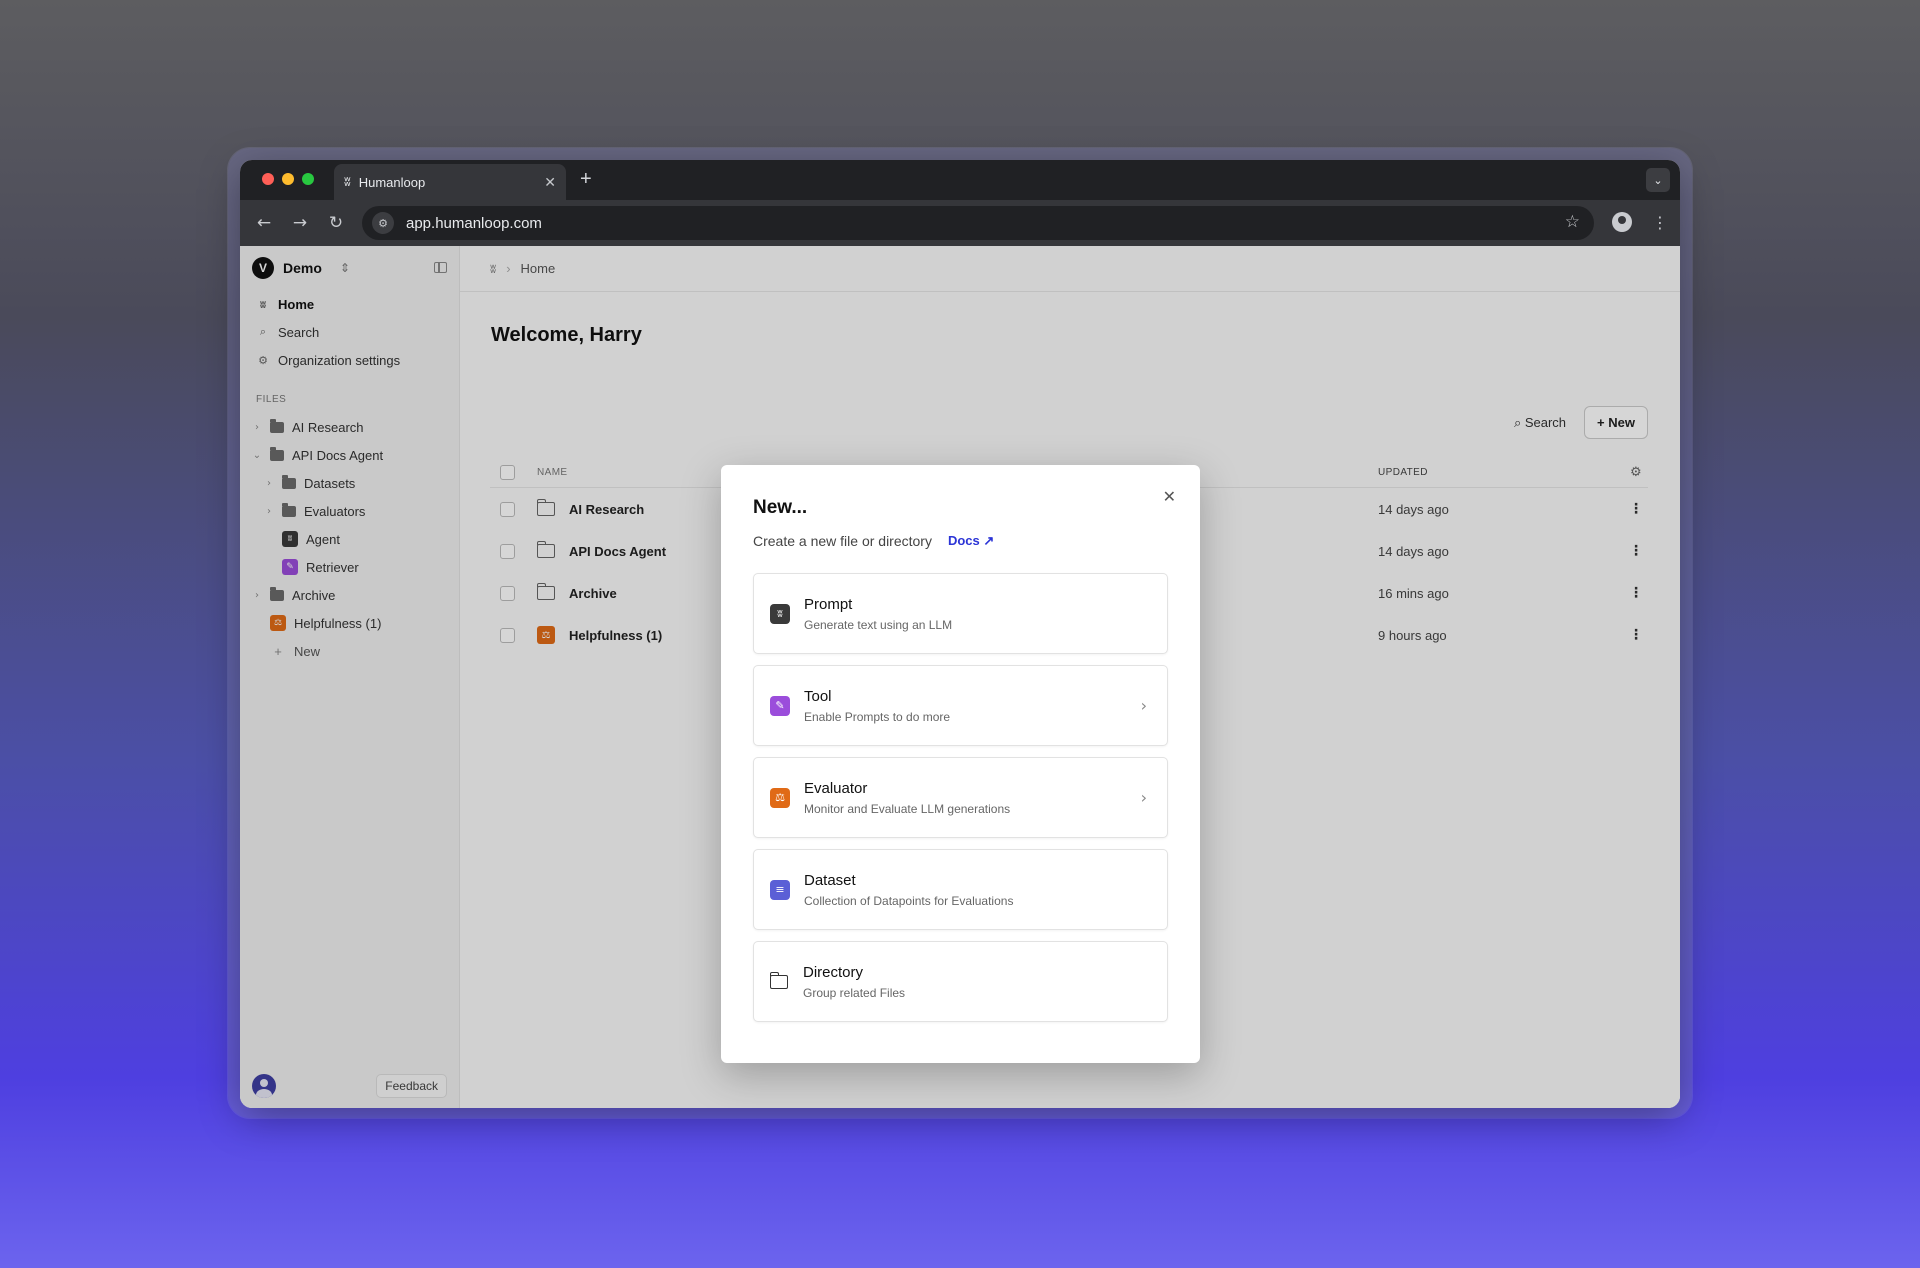 The height and width of the screenshot is (1268, 1920). Describe the element at coordinates (877, 716) in the screenshot. I see `option-description: Enable Prompts to do more` at that location.